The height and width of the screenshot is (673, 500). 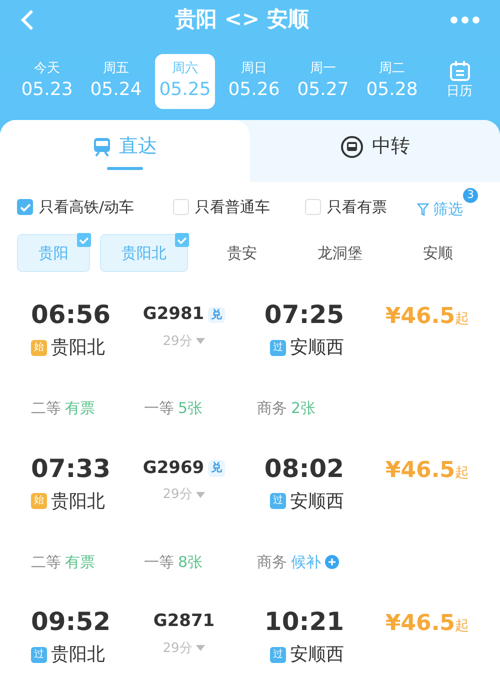 What do you see at coordinates (242, 20) in the screenshot?
I see `page-title: 贵阳 <> 安顺` at bounding box center [242, 20].